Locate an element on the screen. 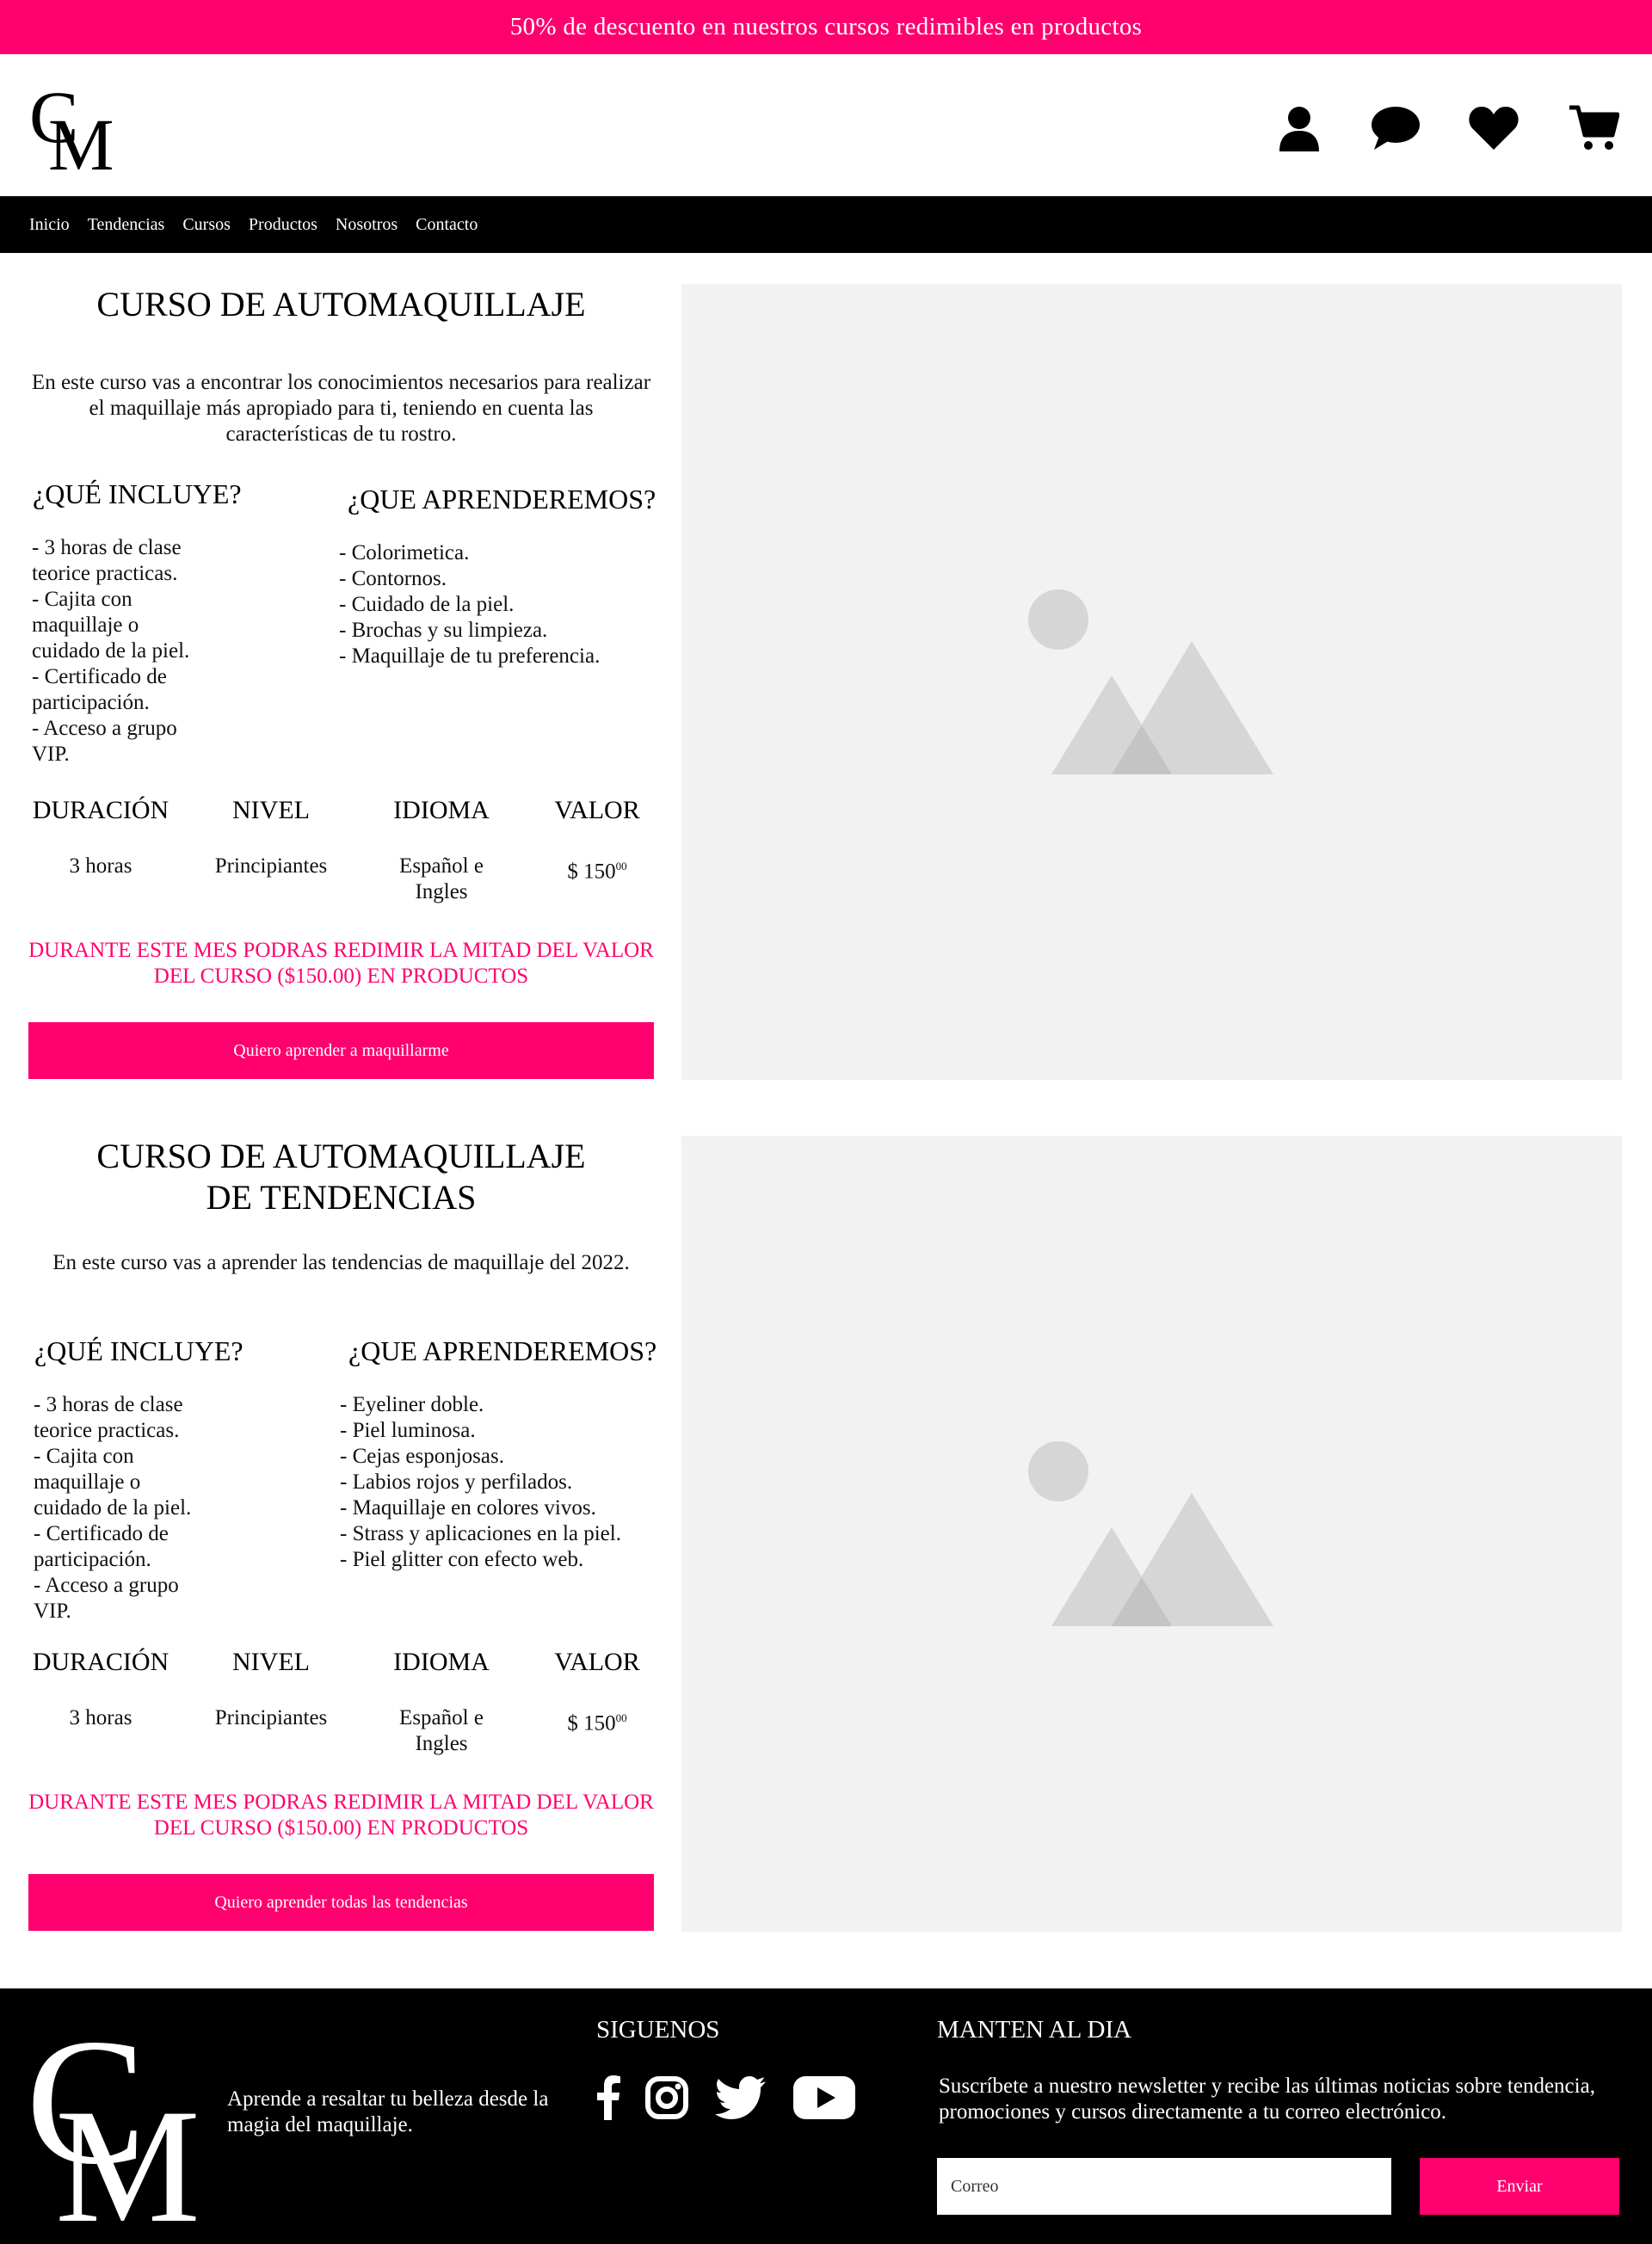 Image resolution: width=1652 pixels, height=2244 pixels. cm-logo: C M is located at coordinates (72, 127).